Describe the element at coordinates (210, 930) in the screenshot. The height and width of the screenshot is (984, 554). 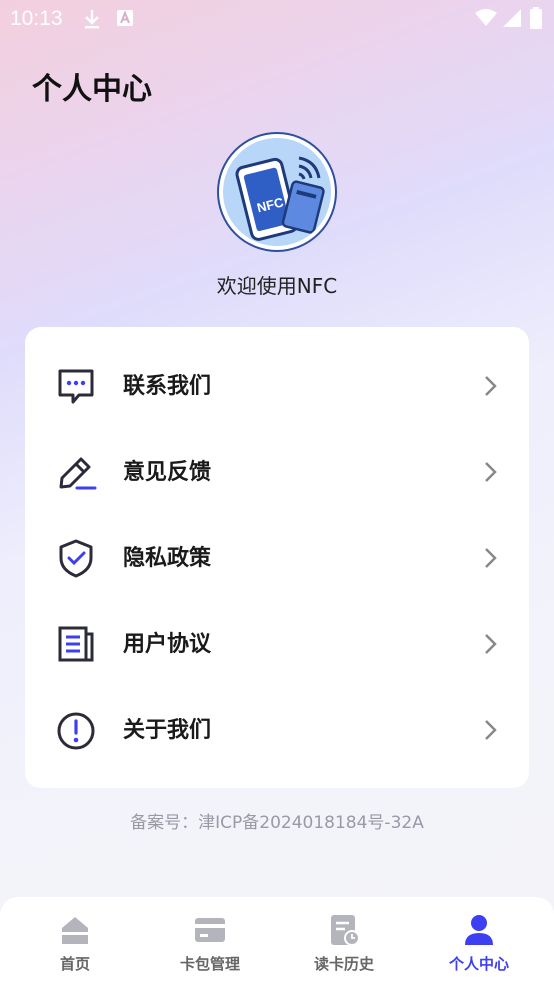
I see `card-icon` at that location.